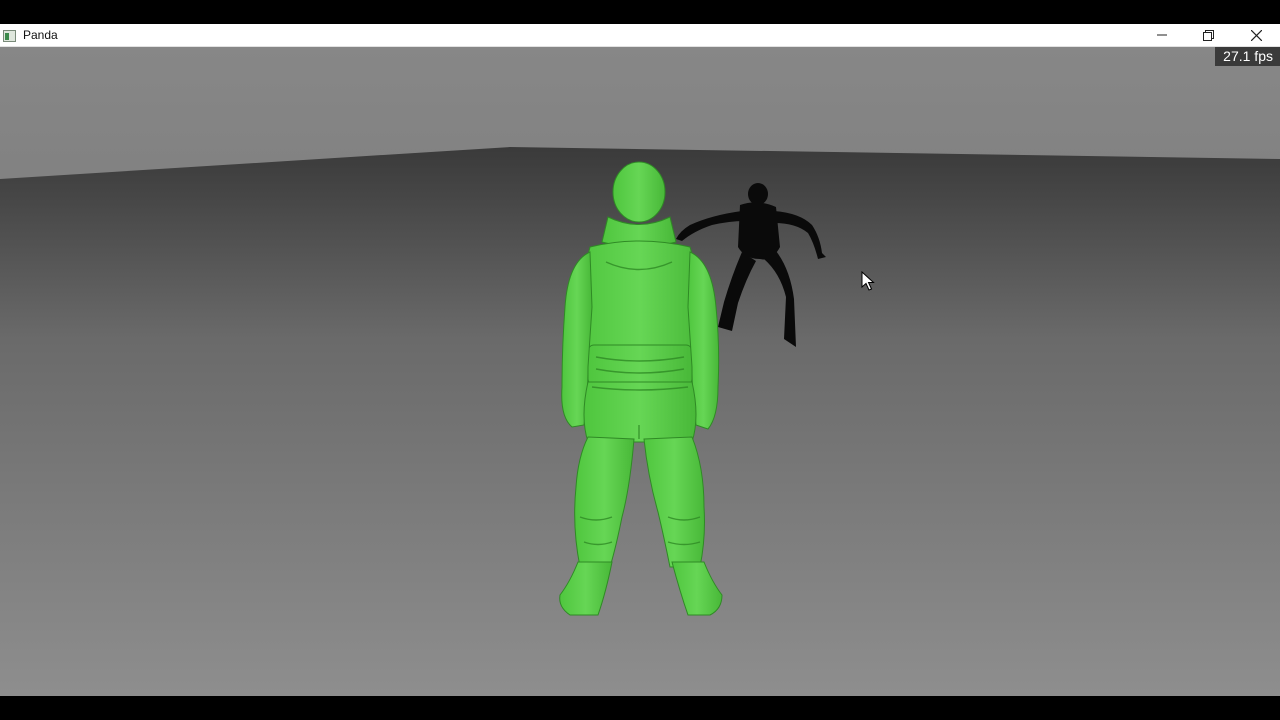 Image resolution: width=1280 pixels, height=720 pixels. I want to click on minimize-icon, so click(1162, 35).